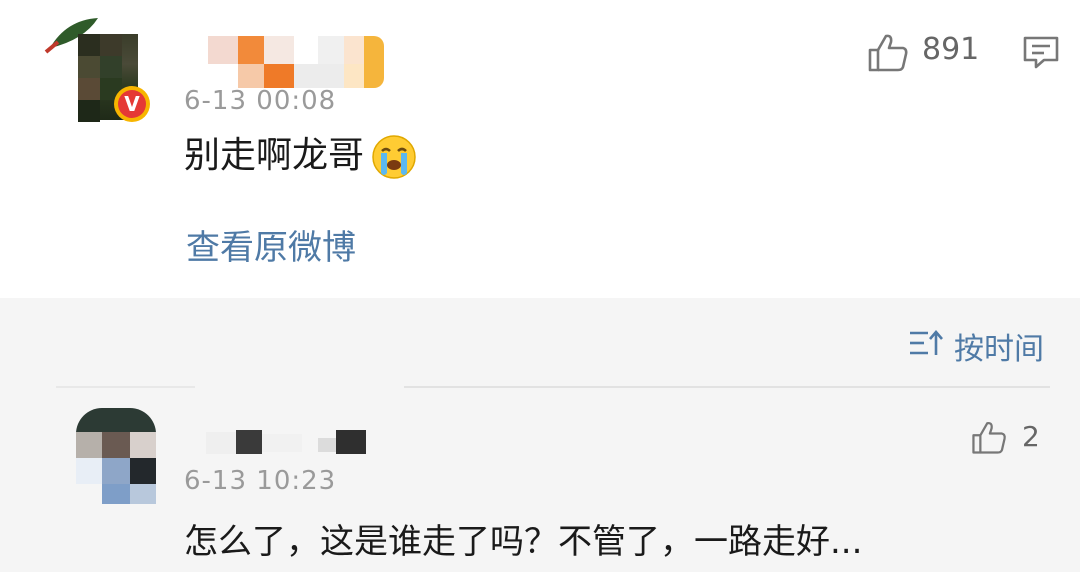 This screenshot has width=1080, height=572. Describe the element at coordinates (999, 346) in the screenshot. I see `sort-by-time-button: 按时间` at that location.